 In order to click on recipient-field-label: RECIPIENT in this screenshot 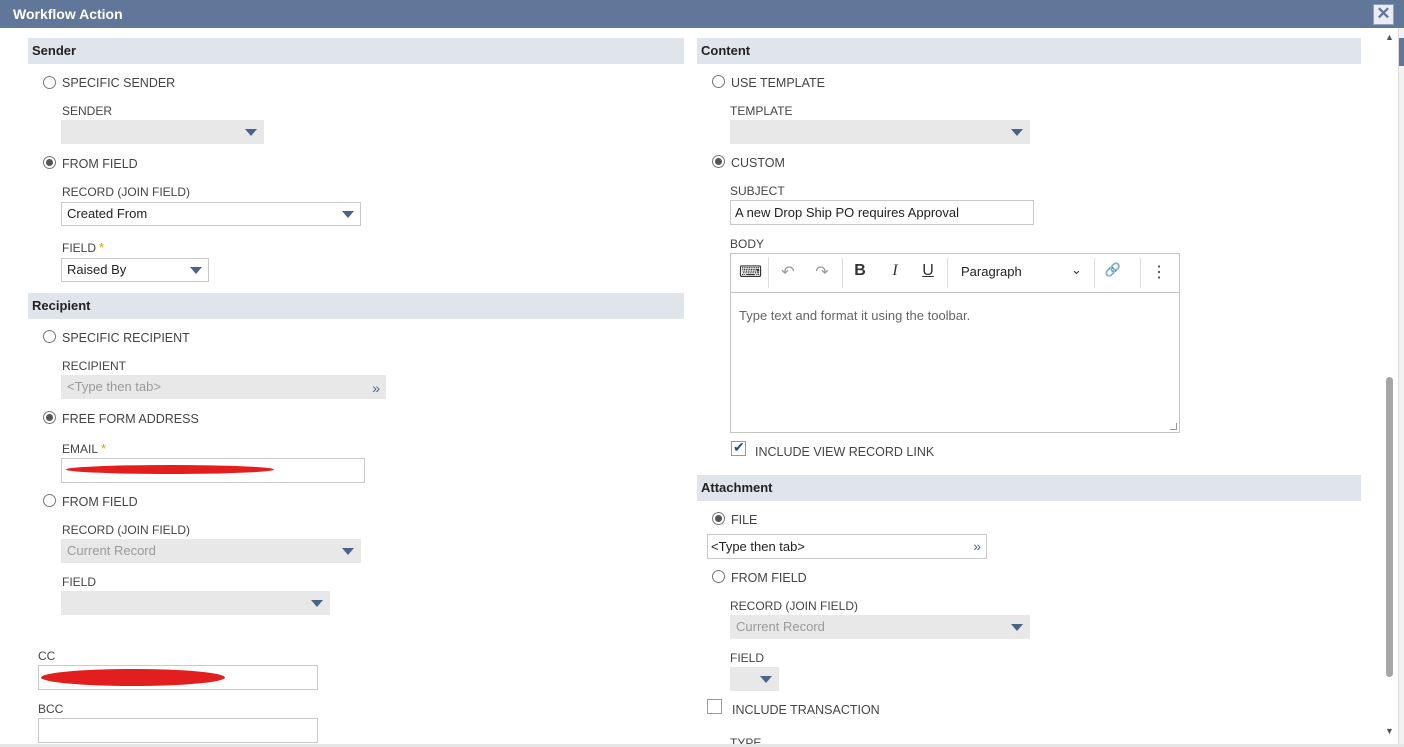, I will do `click(94, 366)`.